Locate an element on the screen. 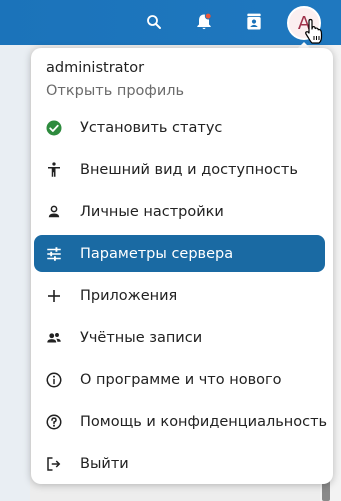 This screenshot has width=341, height=501. menu-item-label: Выйти is located at coordinates (104, 463).